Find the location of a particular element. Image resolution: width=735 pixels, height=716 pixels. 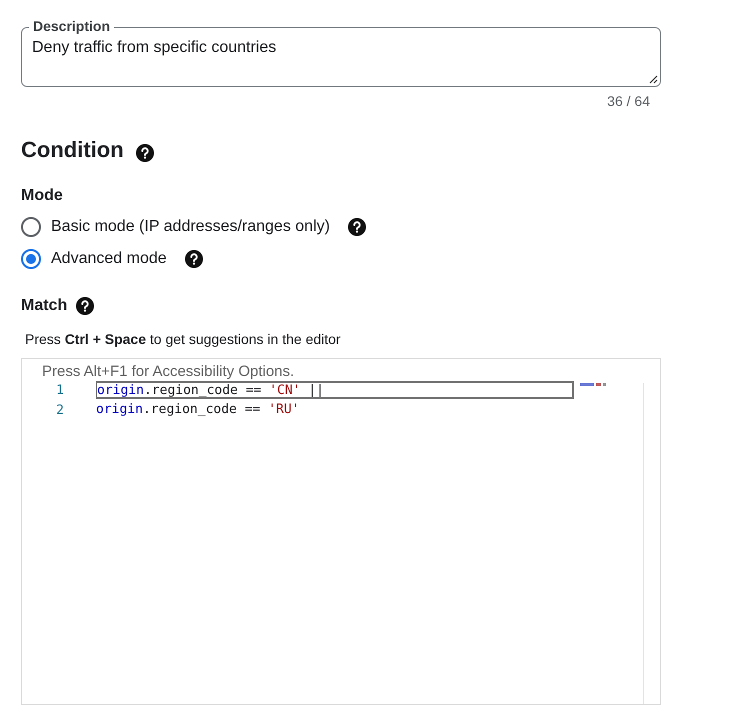

line-number: 1 is located at coordinates (60, 390).